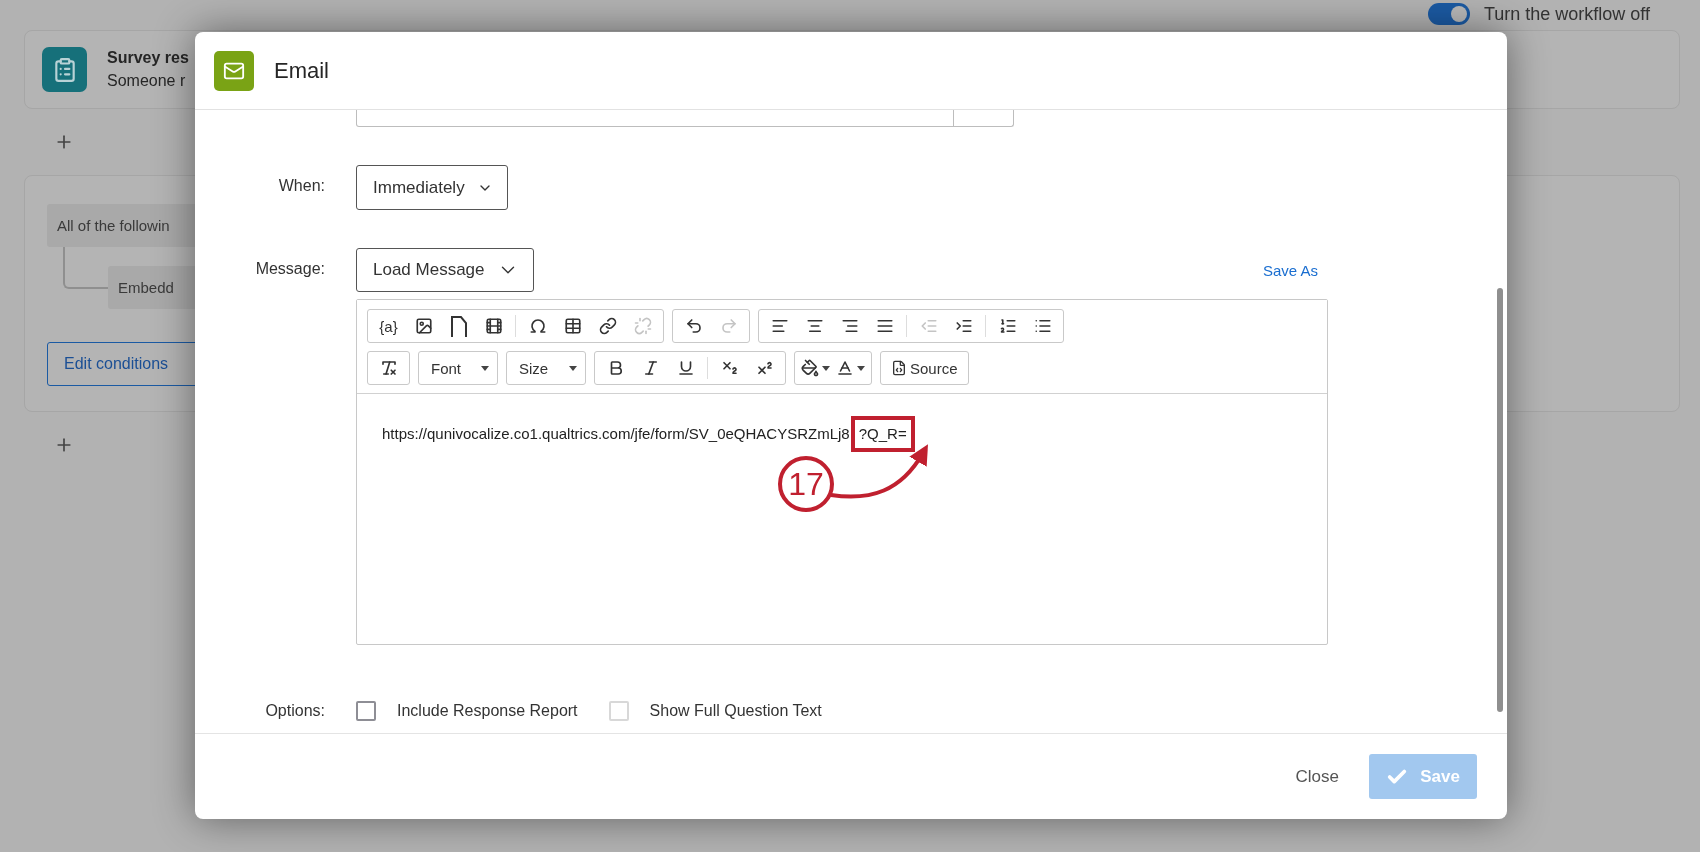 The image size is (1700, 852). Describe the element at coordinates (64, 69) in the screenshot. I see `clipboard-icon` at that location.